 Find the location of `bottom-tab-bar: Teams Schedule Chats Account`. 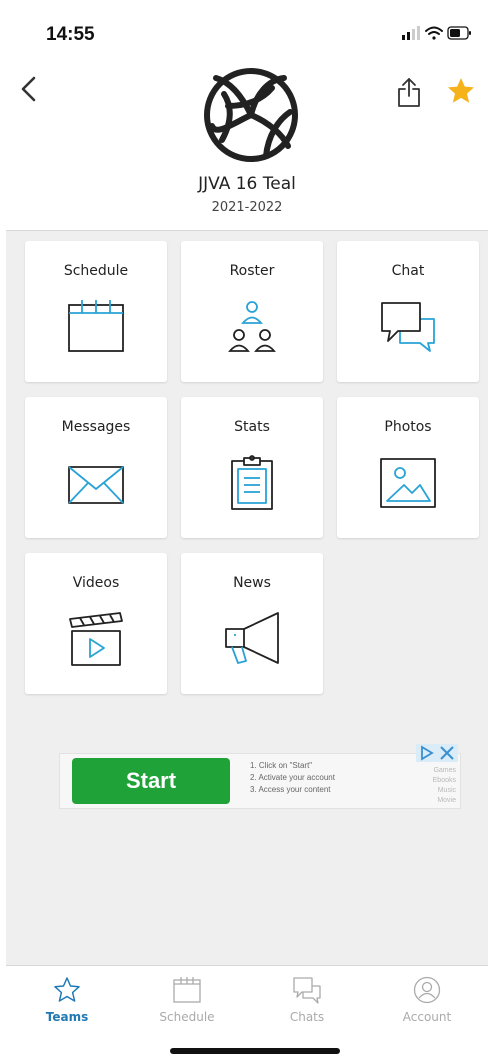

bottom-tab-bar: Teams Schedule Chats Account is located at coordinates (247, 996).